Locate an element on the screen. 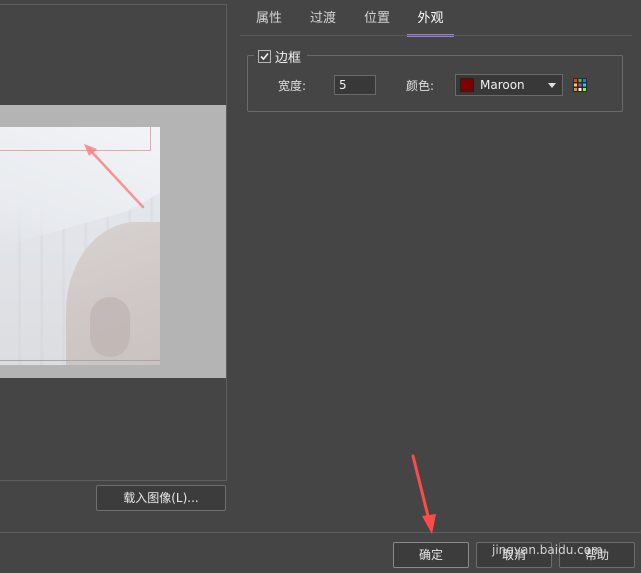 The image size is (641, 573). border-checkbox is located at coordinates (264, 56).